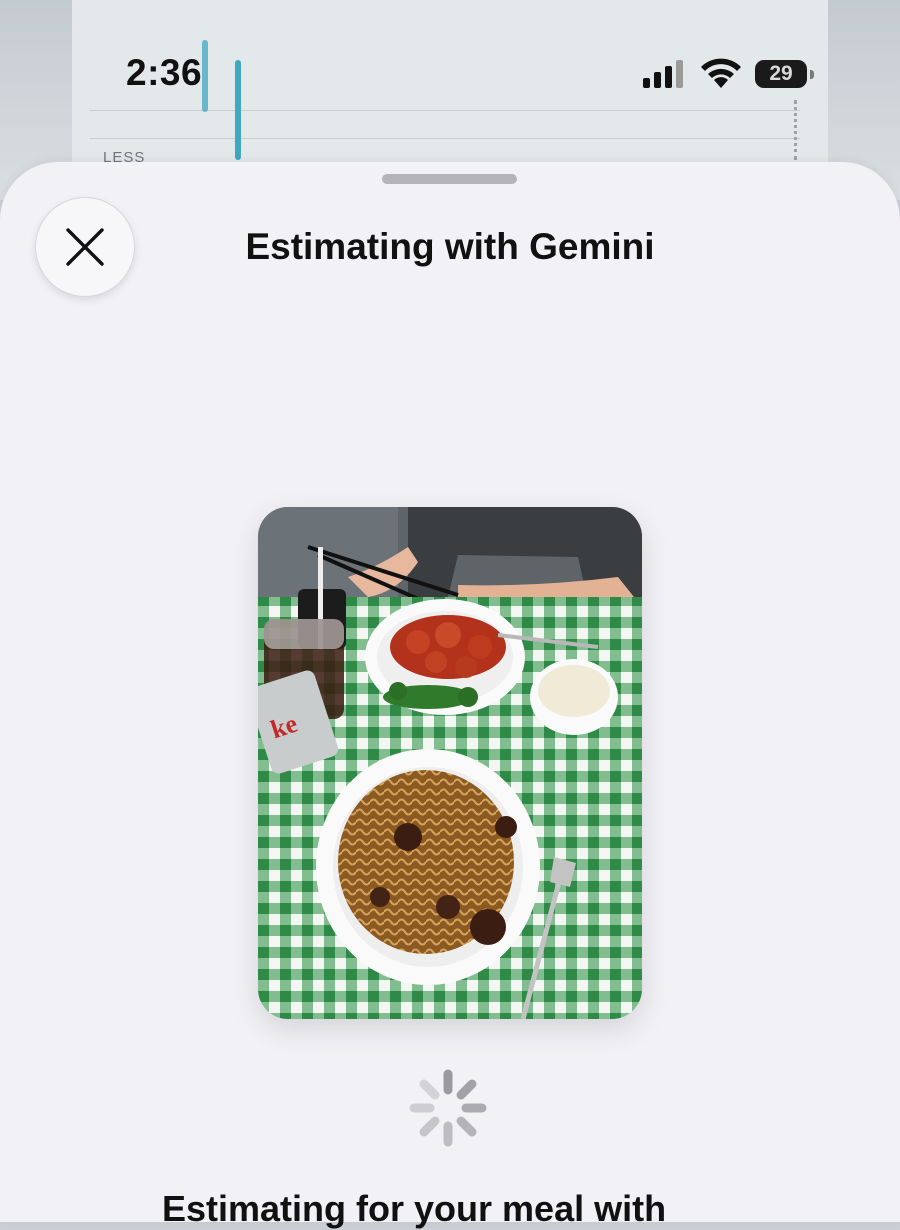 The height and width of the screenshot is (1230, 900). What do you see at coordinates (721, 73) in the screenshot?
I see `wifi-icon` at bounding box center [721, 73].